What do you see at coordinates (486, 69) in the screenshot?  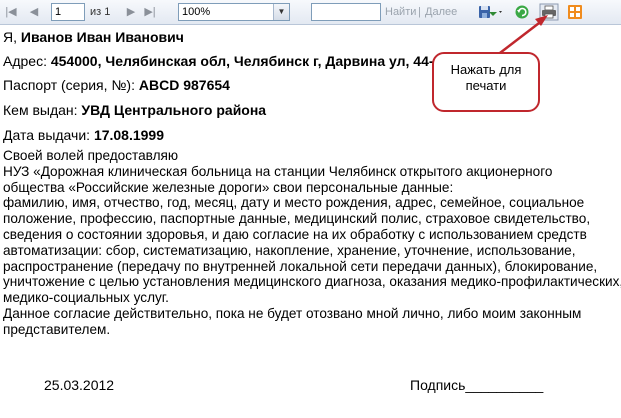 I see `callout-line: Нажать для` at bounding box center [486, 69].